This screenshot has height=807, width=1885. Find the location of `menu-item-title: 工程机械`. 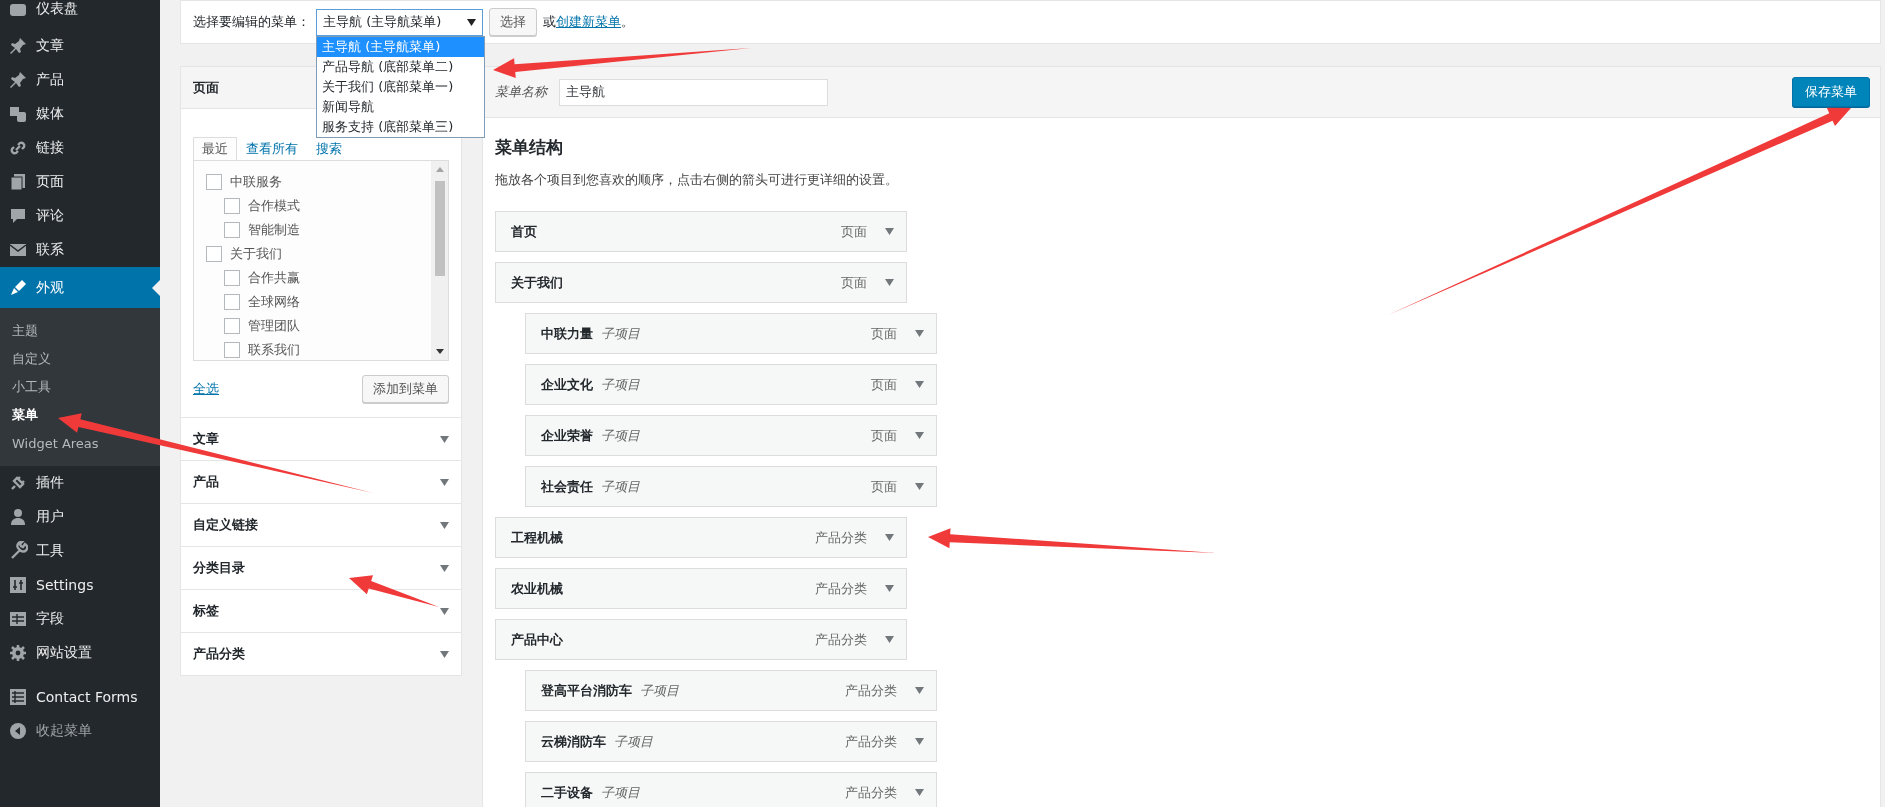

menu-item-title: 工程机械 is located at coordinates (537, 537).